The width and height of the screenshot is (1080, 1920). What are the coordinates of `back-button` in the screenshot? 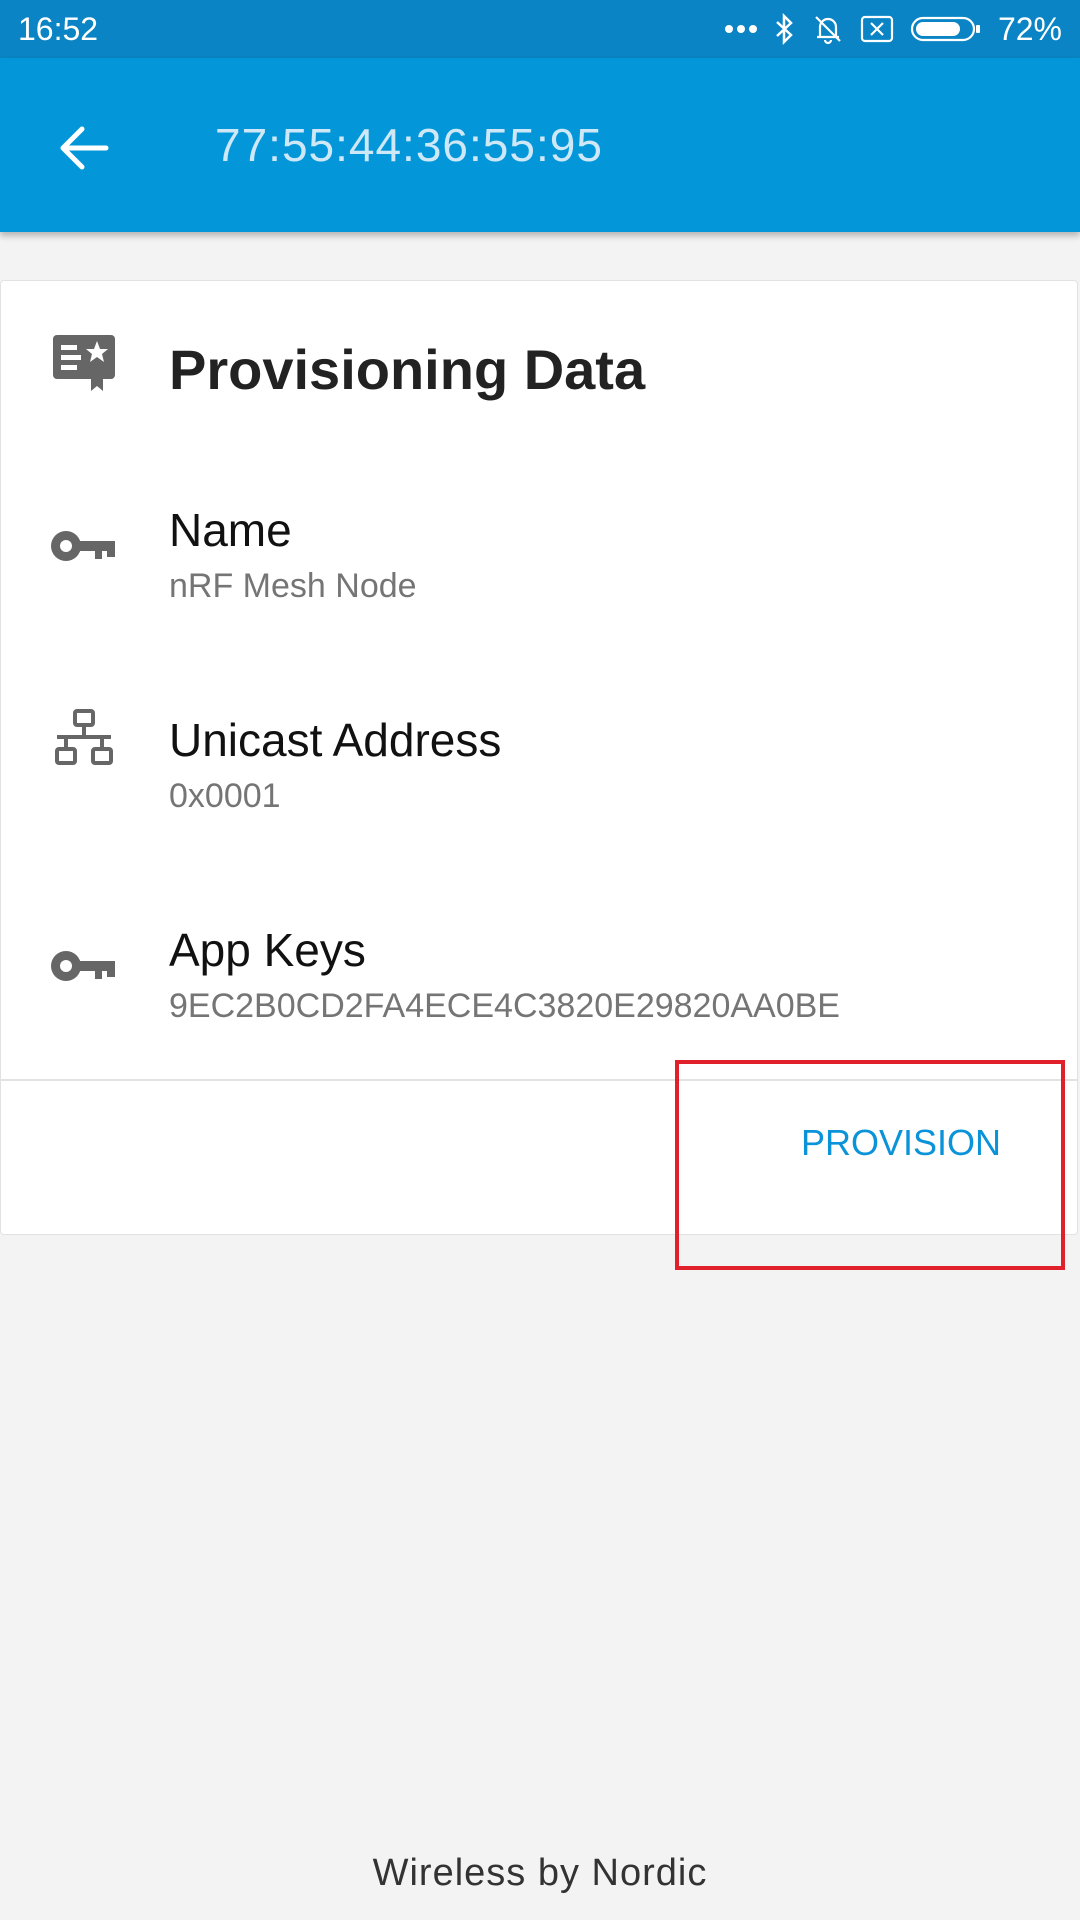 It's located at (84, 150).